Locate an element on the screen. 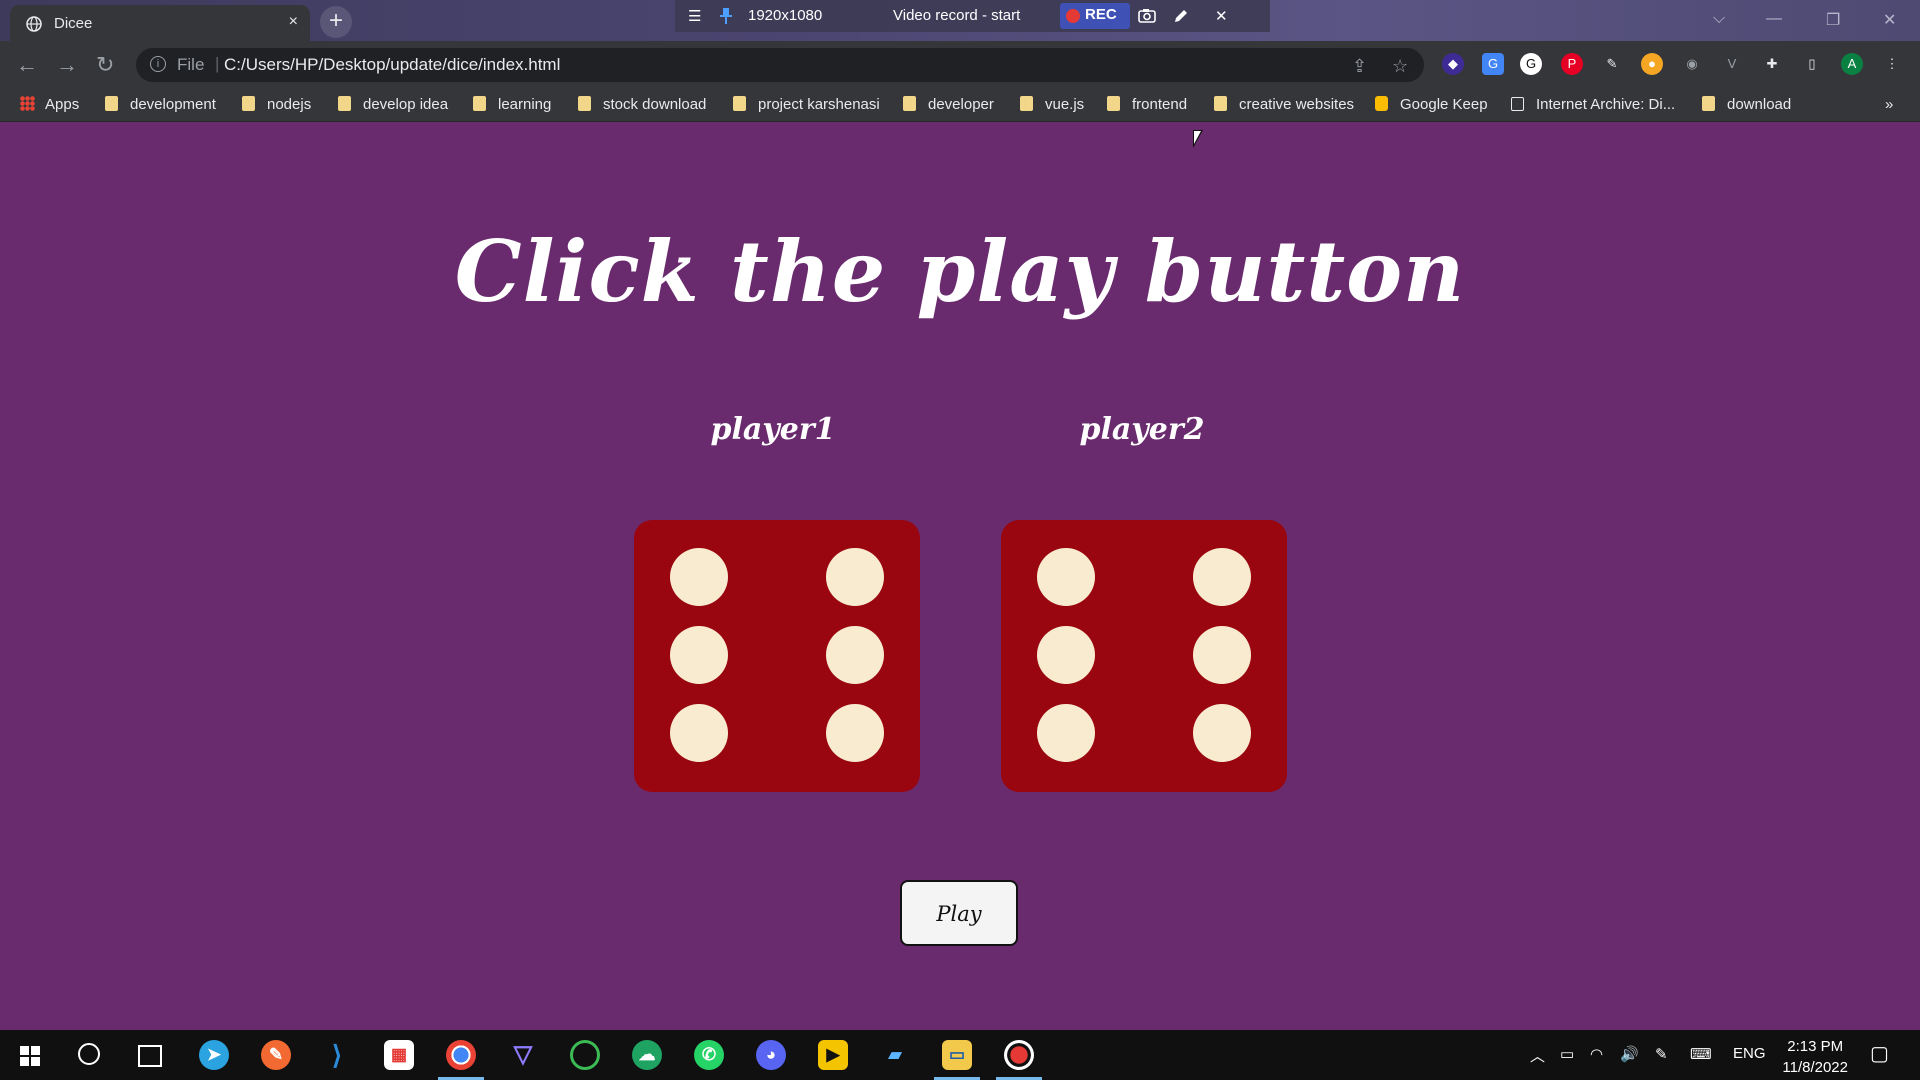 Image resolution: width=1920 pixels, height=1080 pixels. bookmark-creative-websites: creative websites is located at coordinates (1284, 104).